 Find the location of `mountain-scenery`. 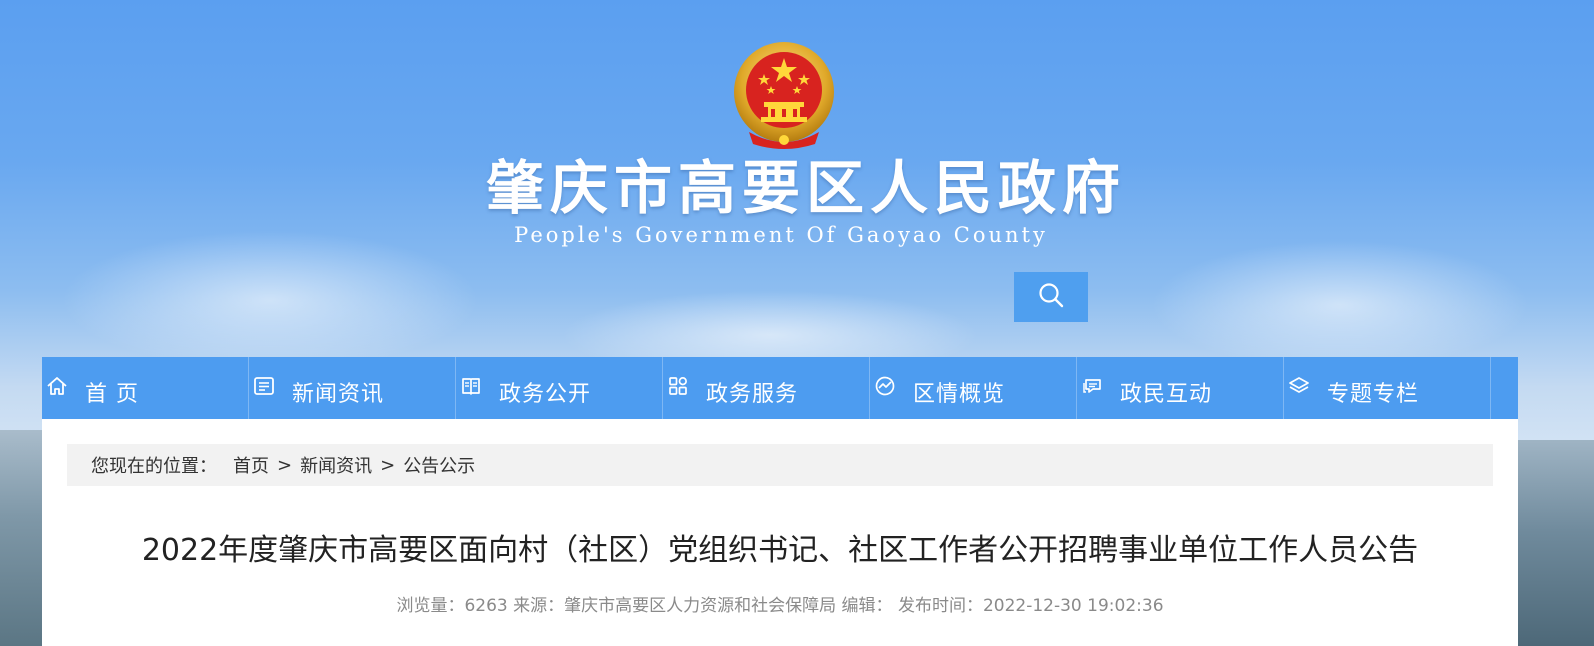

mountain-scenery is located at coordinates (1555, 543).